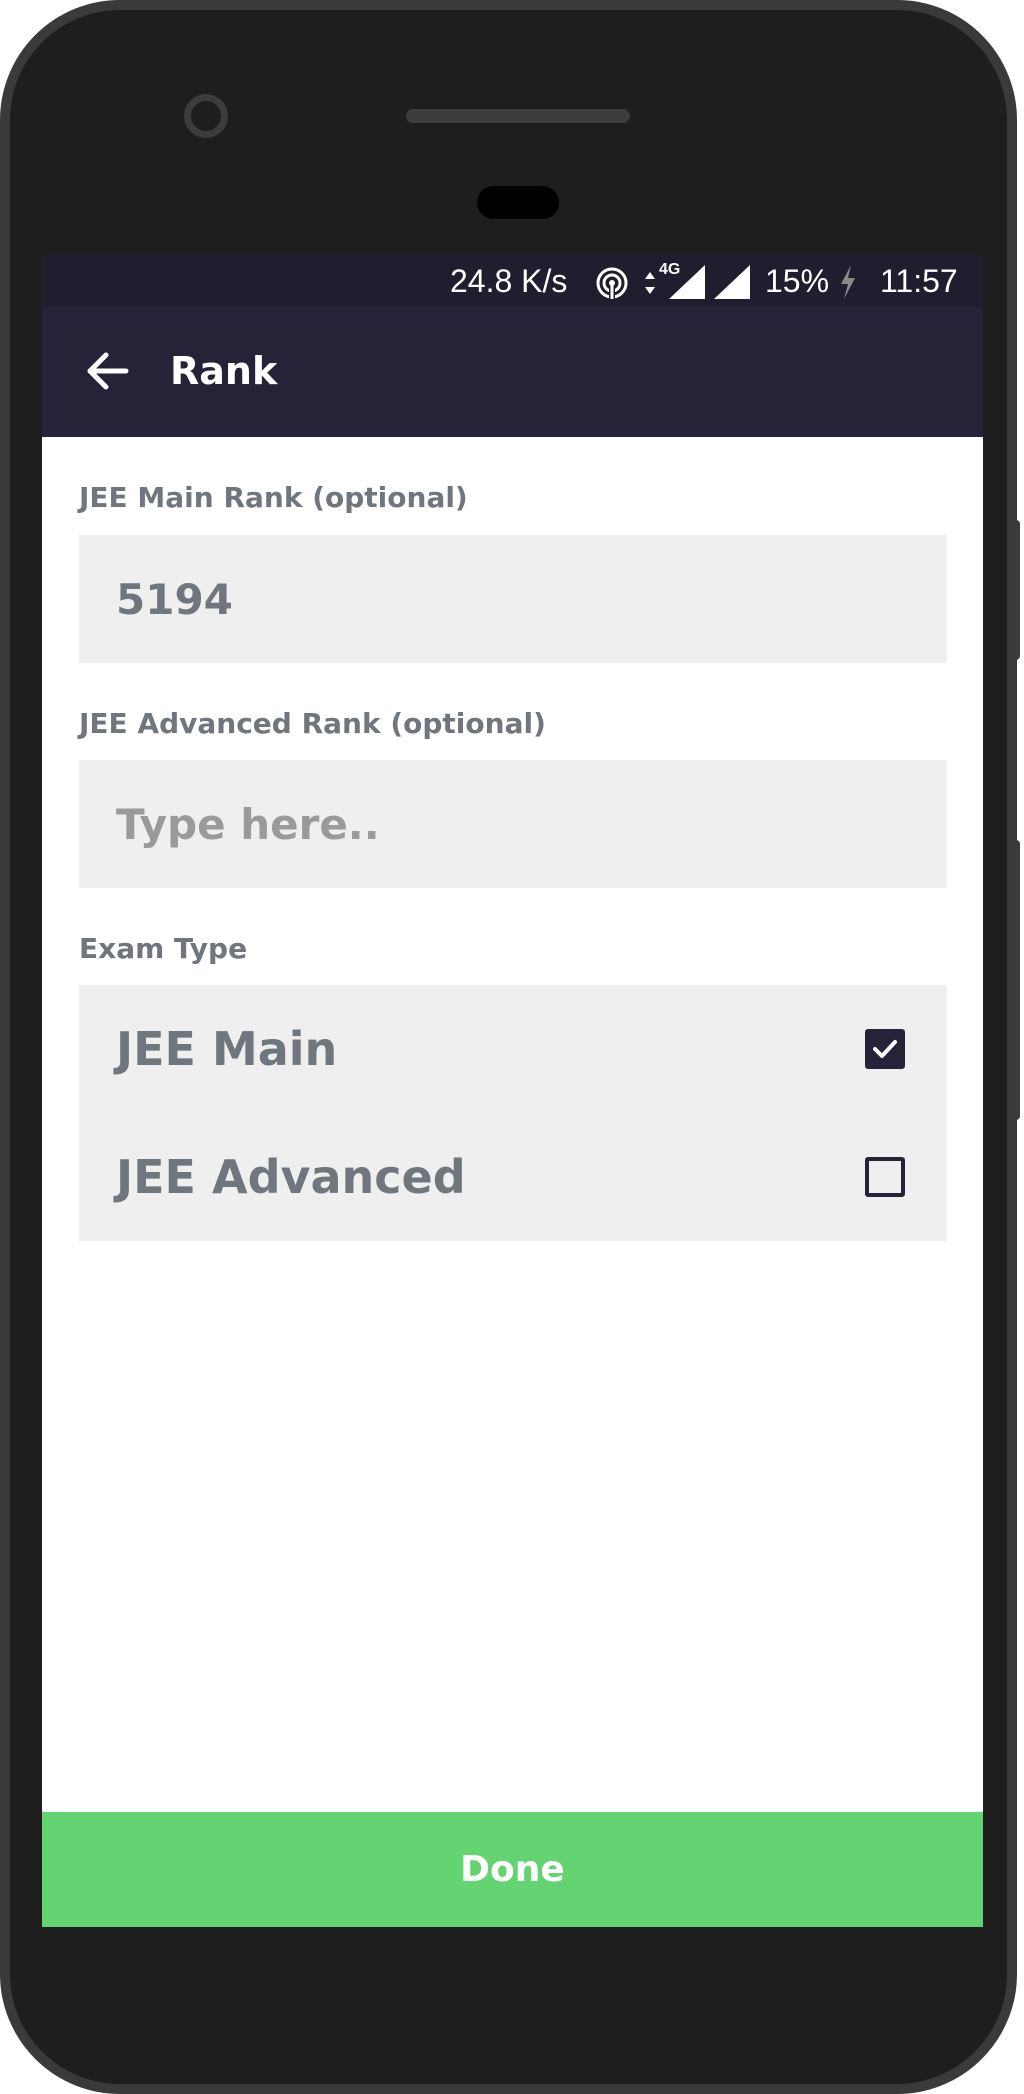 Image resolution: width=1024 pixels, height=2094 pixels. What do you see at coordinates (512, 1869) in the screenshot?
I see `done-button: Done` at bounding box center [512, 1869].